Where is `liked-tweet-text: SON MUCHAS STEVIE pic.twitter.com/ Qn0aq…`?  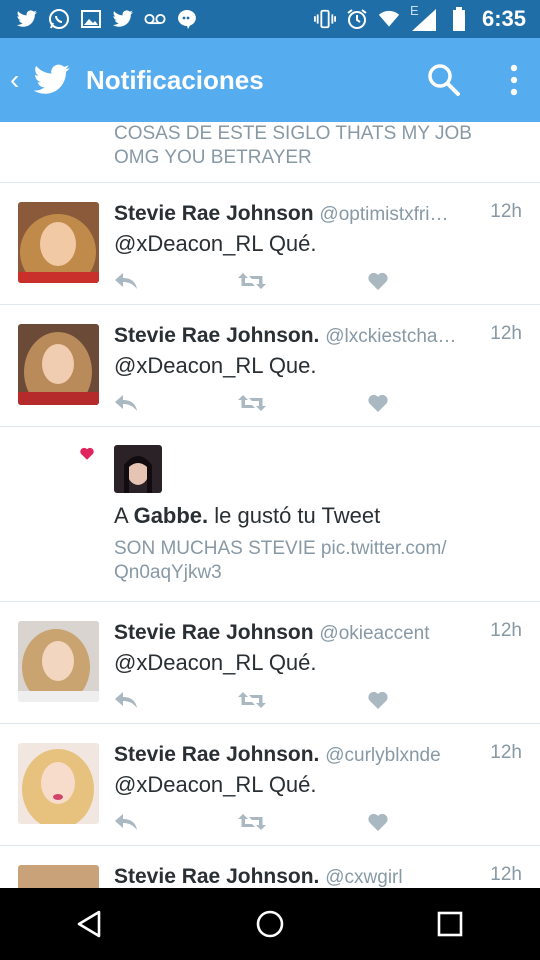 liked-tweet-text: SON MUCHAS STEVIE pic.twitter.com/ Qn0aq… is located at coordinates (280, 560).